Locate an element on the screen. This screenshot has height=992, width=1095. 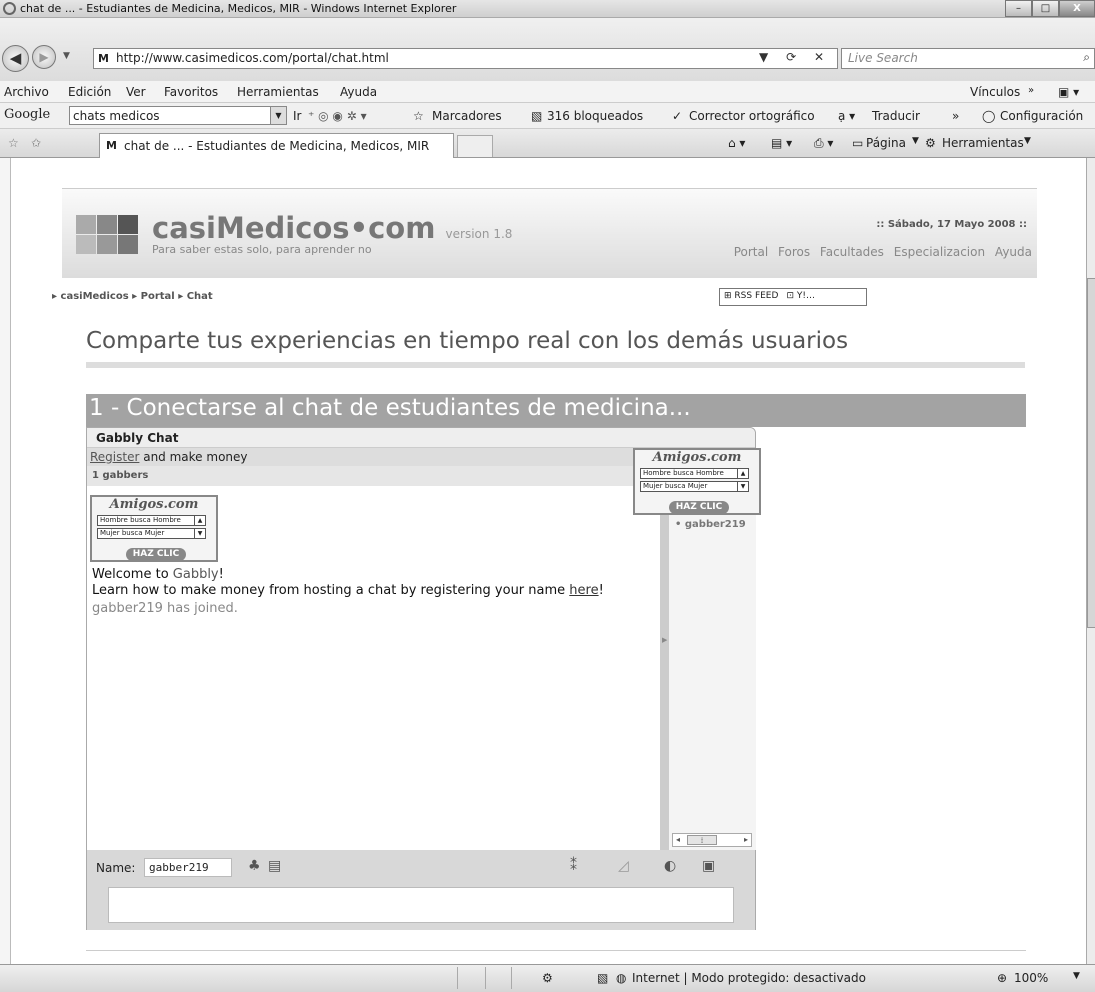
nav-facultades: Facultades is located at coordinates (852, 252).